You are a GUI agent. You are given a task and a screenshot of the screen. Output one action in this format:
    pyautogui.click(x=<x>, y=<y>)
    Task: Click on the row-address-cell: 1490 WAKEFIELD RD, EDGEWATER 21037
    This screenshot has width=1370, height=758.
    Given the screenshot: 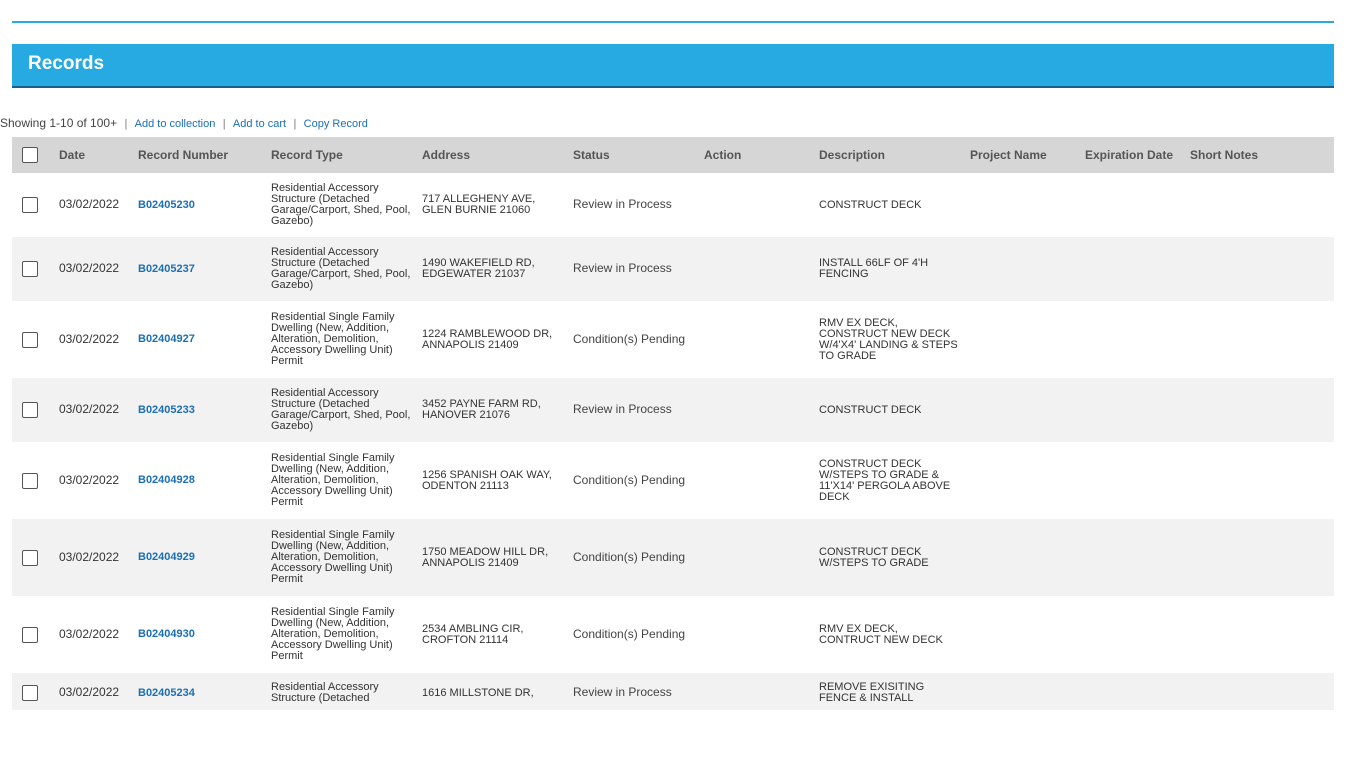 What is the action you would take?
    pyautogui.click(x=487, y=269)
    